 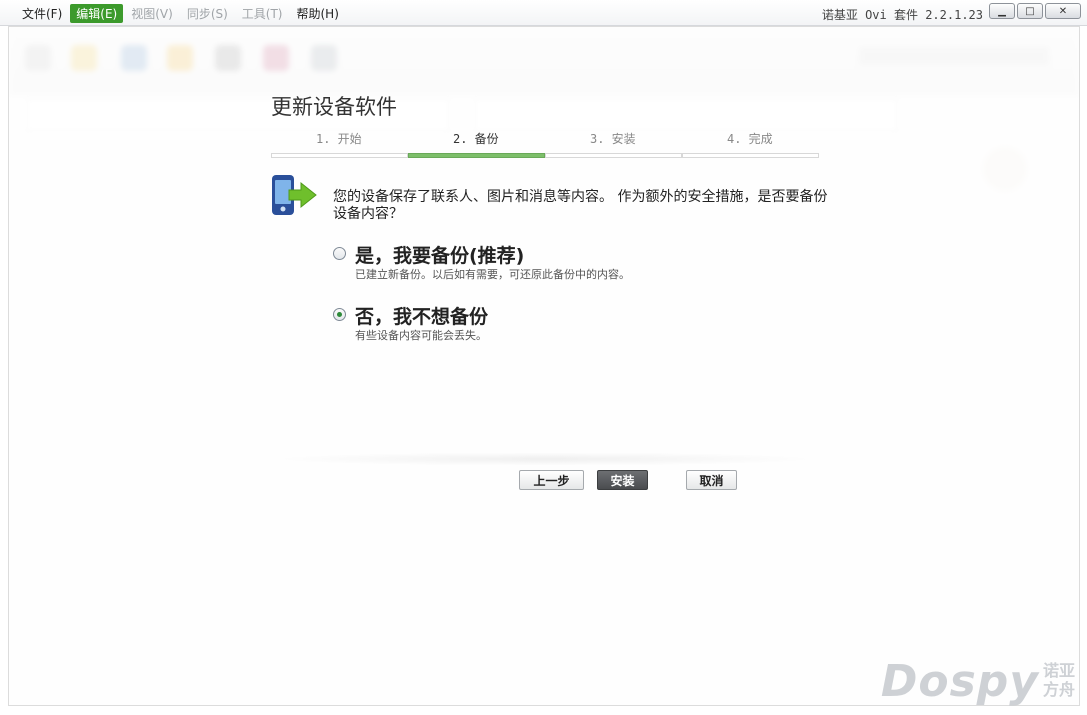 What do you see at coordinates (421, 335) in the screenshot?
I see `option-subtitle: 有些设备内容可能会丢失。` at bounding box center [421, 335].